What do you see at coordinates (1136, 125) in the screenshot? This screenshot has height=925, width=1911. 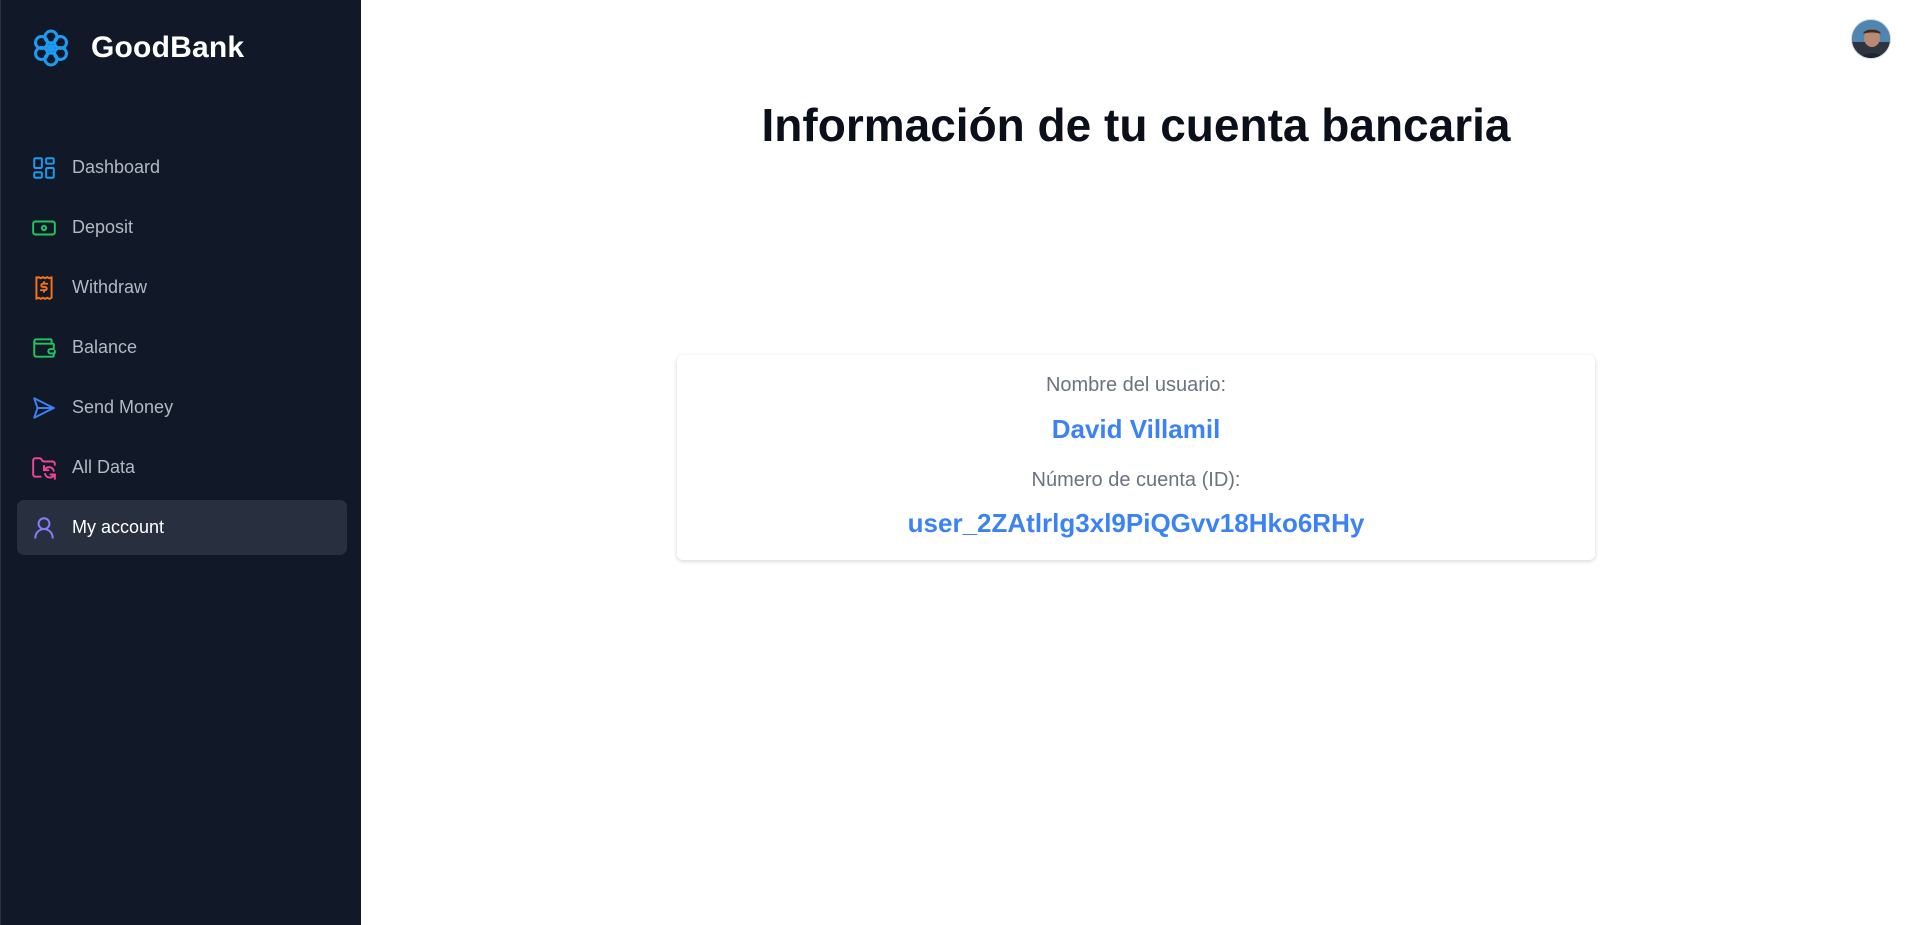 I see `page-title: Información de tu cuenta bancaria` at bounding box center [1136, 125].